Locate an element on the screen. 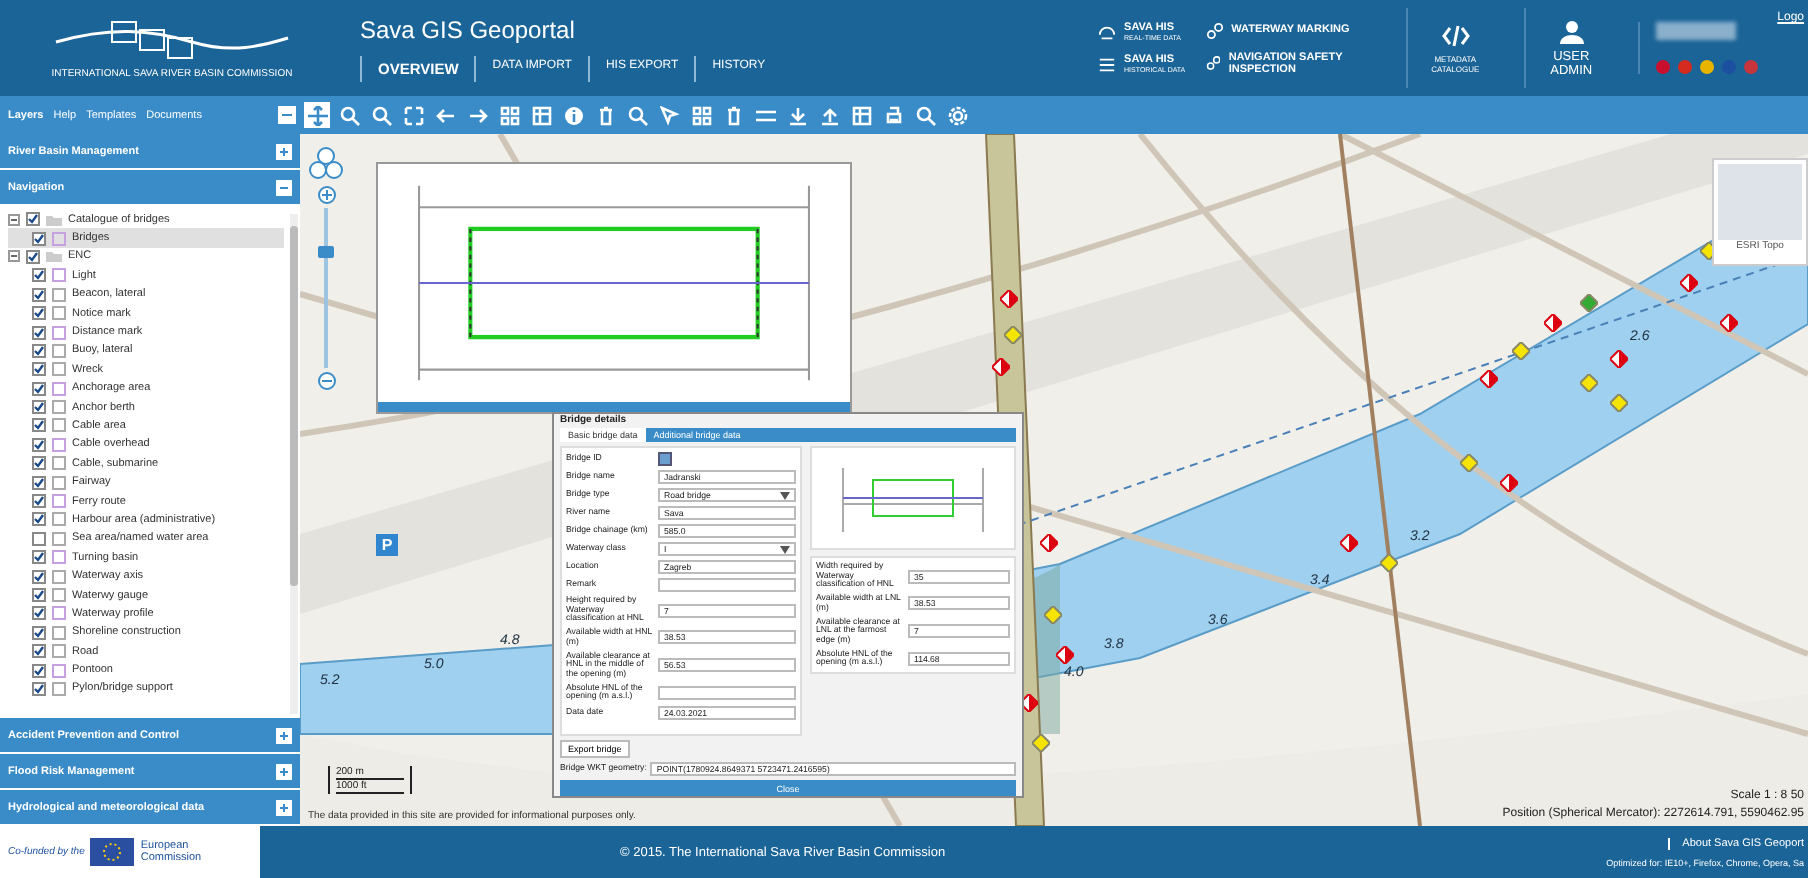  info-icon is located at coordinates (573, 115).